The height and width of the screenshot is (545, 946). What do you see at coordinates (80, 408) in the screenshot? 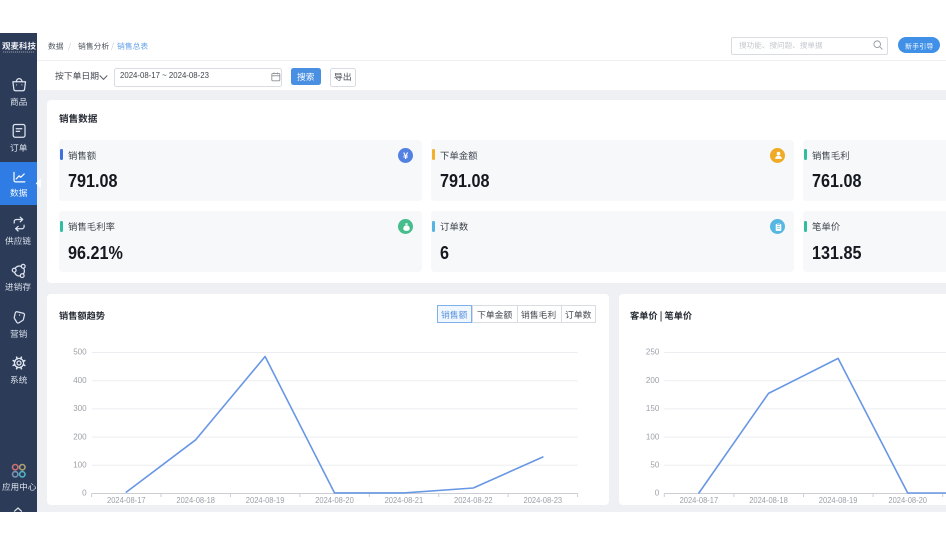
I see `svg-text: 300` at bounding box center [80, 408].